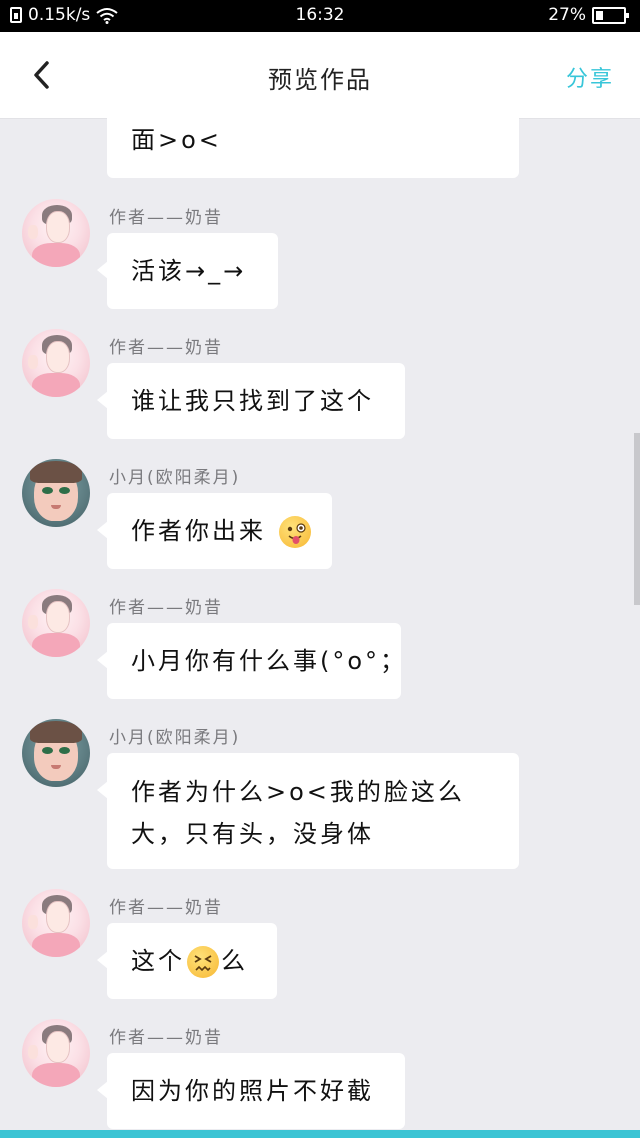  I want to click on message-bubble: 这个 么, so click(187, 961).